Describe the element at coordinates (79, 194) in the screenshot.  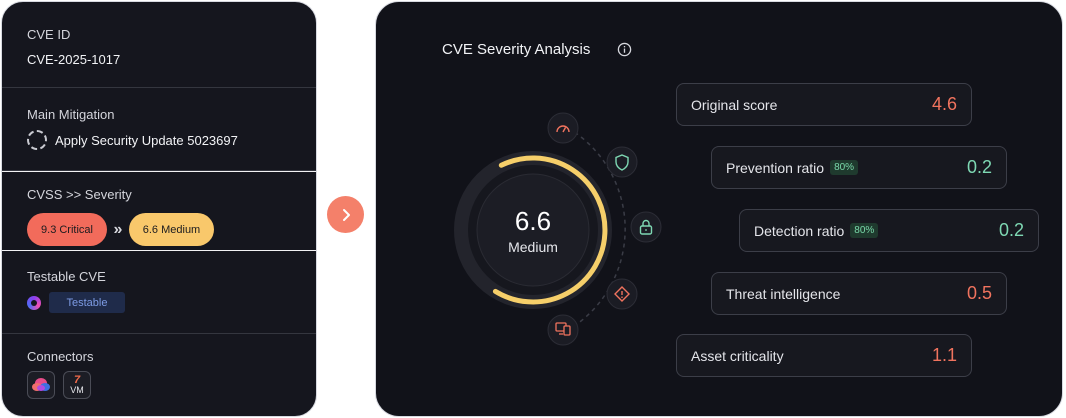
I see `cvss-severity-label: CVSS >> Severity` at that location.